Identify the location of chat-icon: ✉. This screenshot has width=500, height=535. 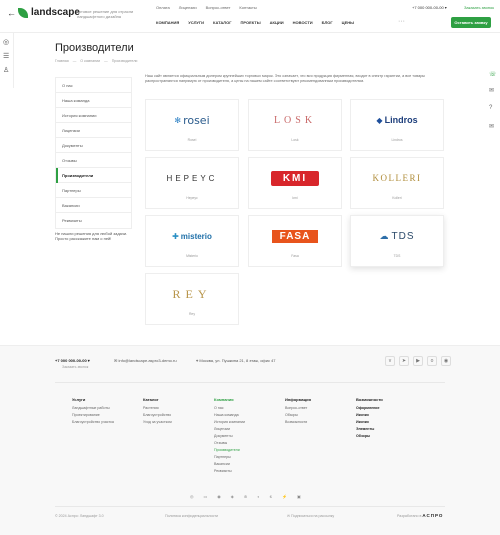
(491, 90).